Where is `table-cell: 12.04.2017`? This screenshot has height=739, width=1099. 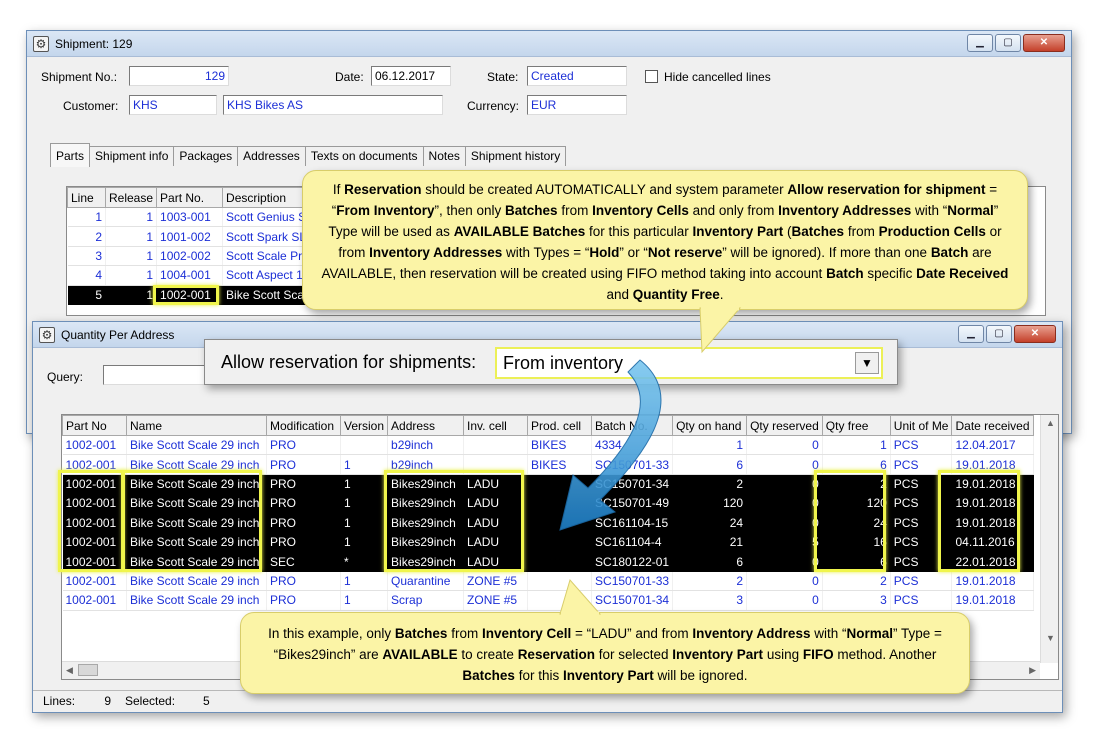 table-cell: 12.04.2017 is located at coordinates (992, 445).